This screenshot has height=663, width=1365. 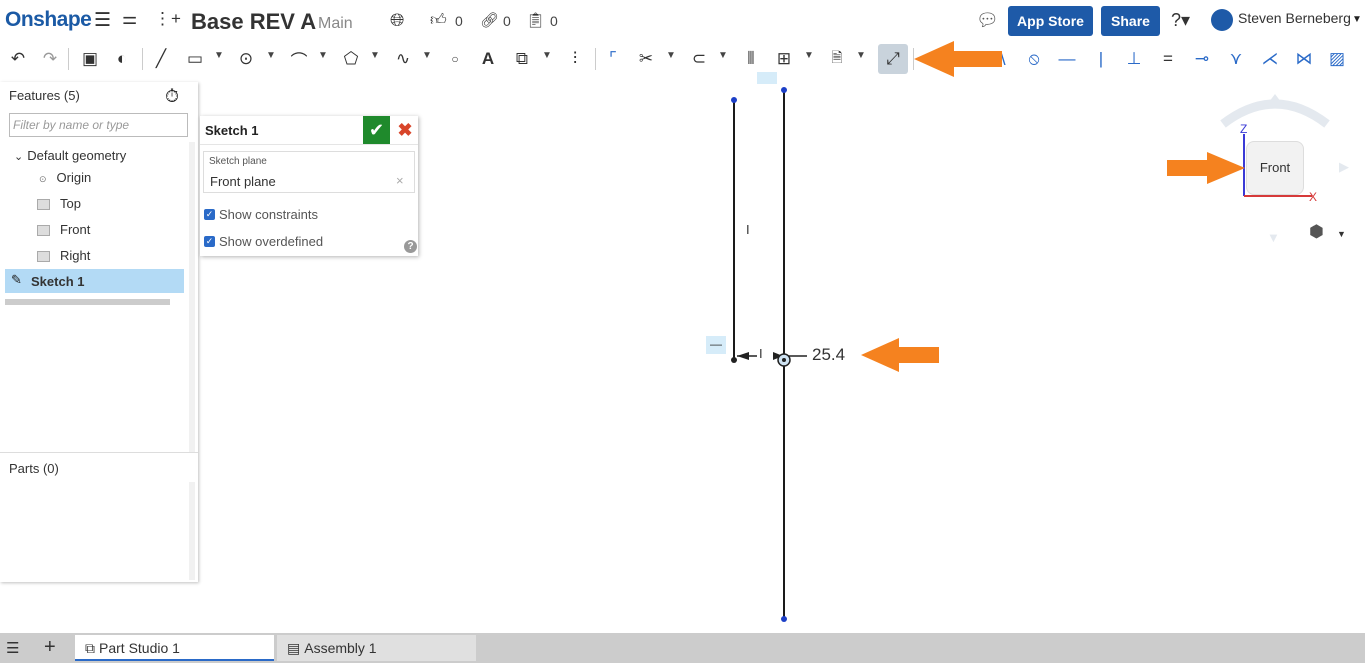 What do you see at coordinates (98, 125) in the screenshot?
I see `feature-filter-input: Filter by name or type` at bounding box center [98, 125].